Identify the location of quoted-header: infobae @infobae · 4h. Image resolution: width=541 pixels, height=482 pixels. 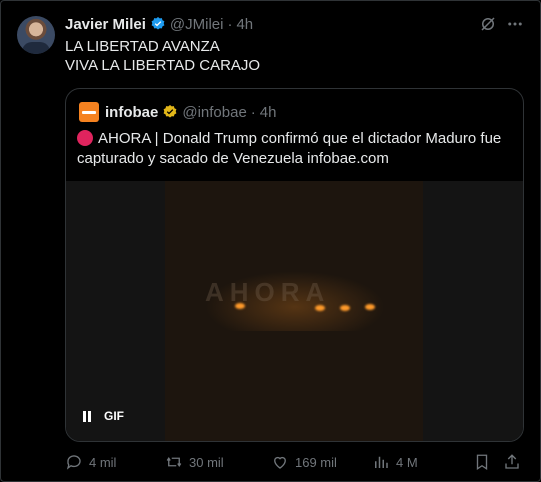
(177, 112).